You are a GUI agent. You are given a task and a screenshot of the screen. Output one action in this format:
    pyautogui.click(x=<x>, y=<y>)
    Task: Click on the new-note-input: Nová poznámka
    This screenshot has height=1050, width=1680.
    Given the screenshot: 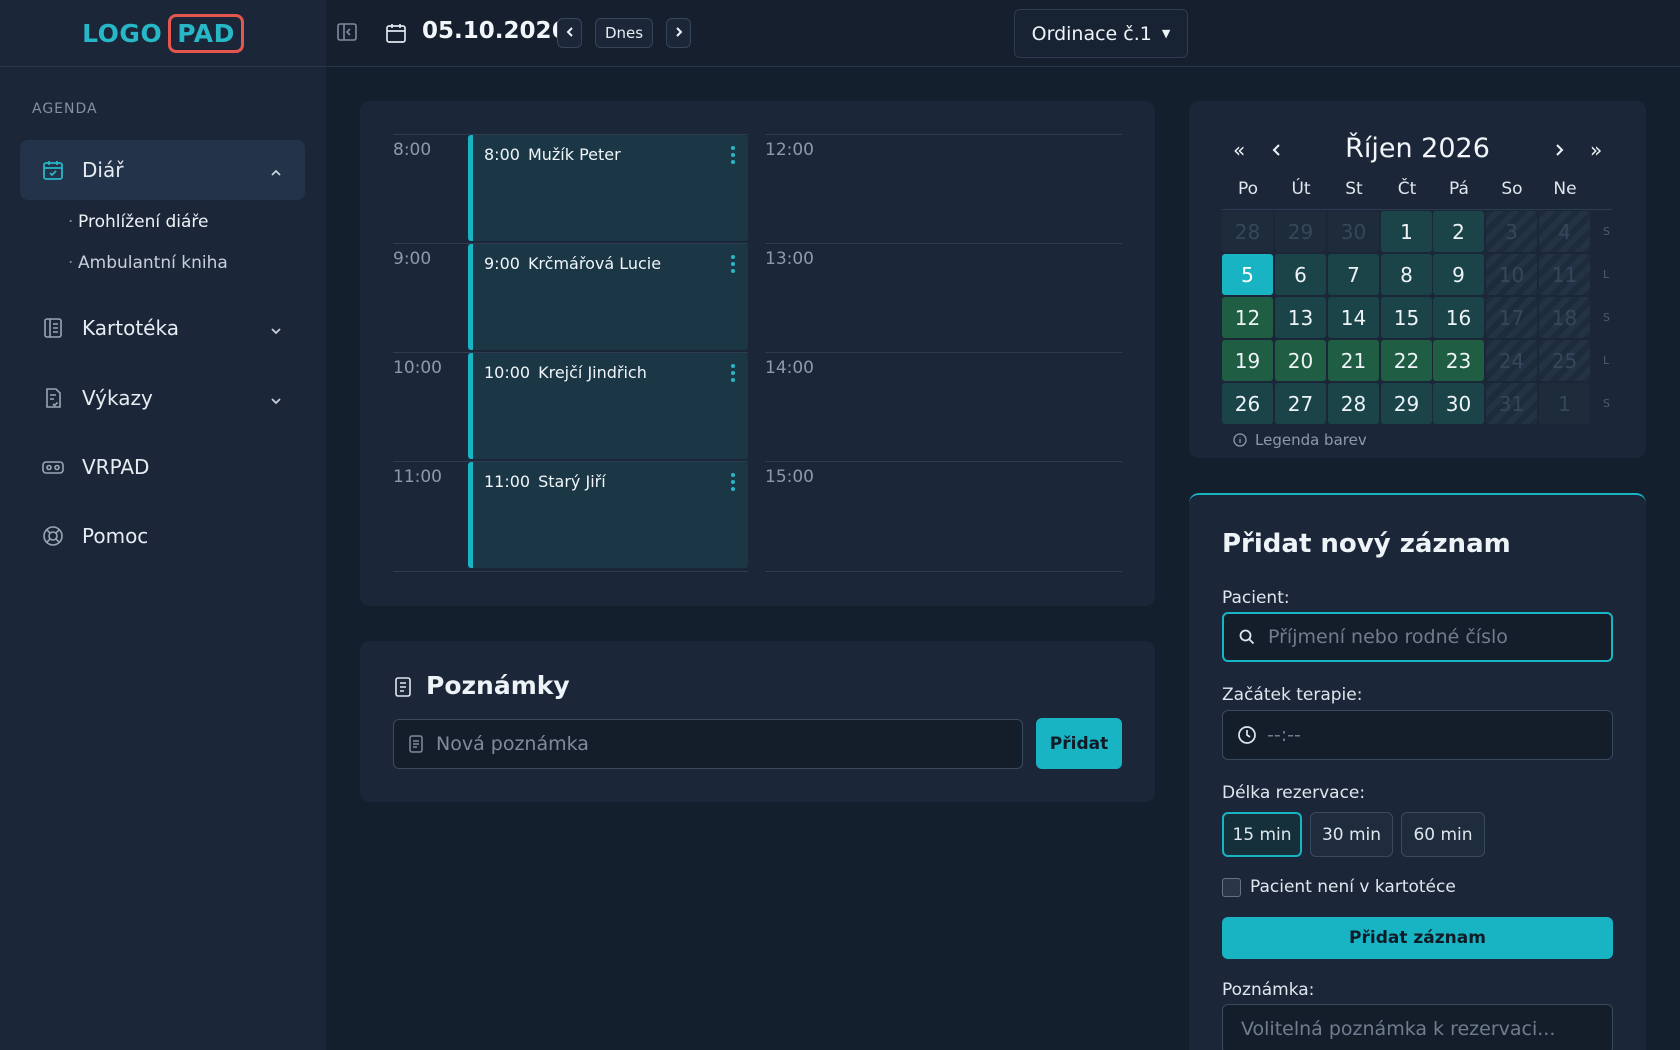 What is the action you would take?
    pyautogui.click(x=708, y=744)
    